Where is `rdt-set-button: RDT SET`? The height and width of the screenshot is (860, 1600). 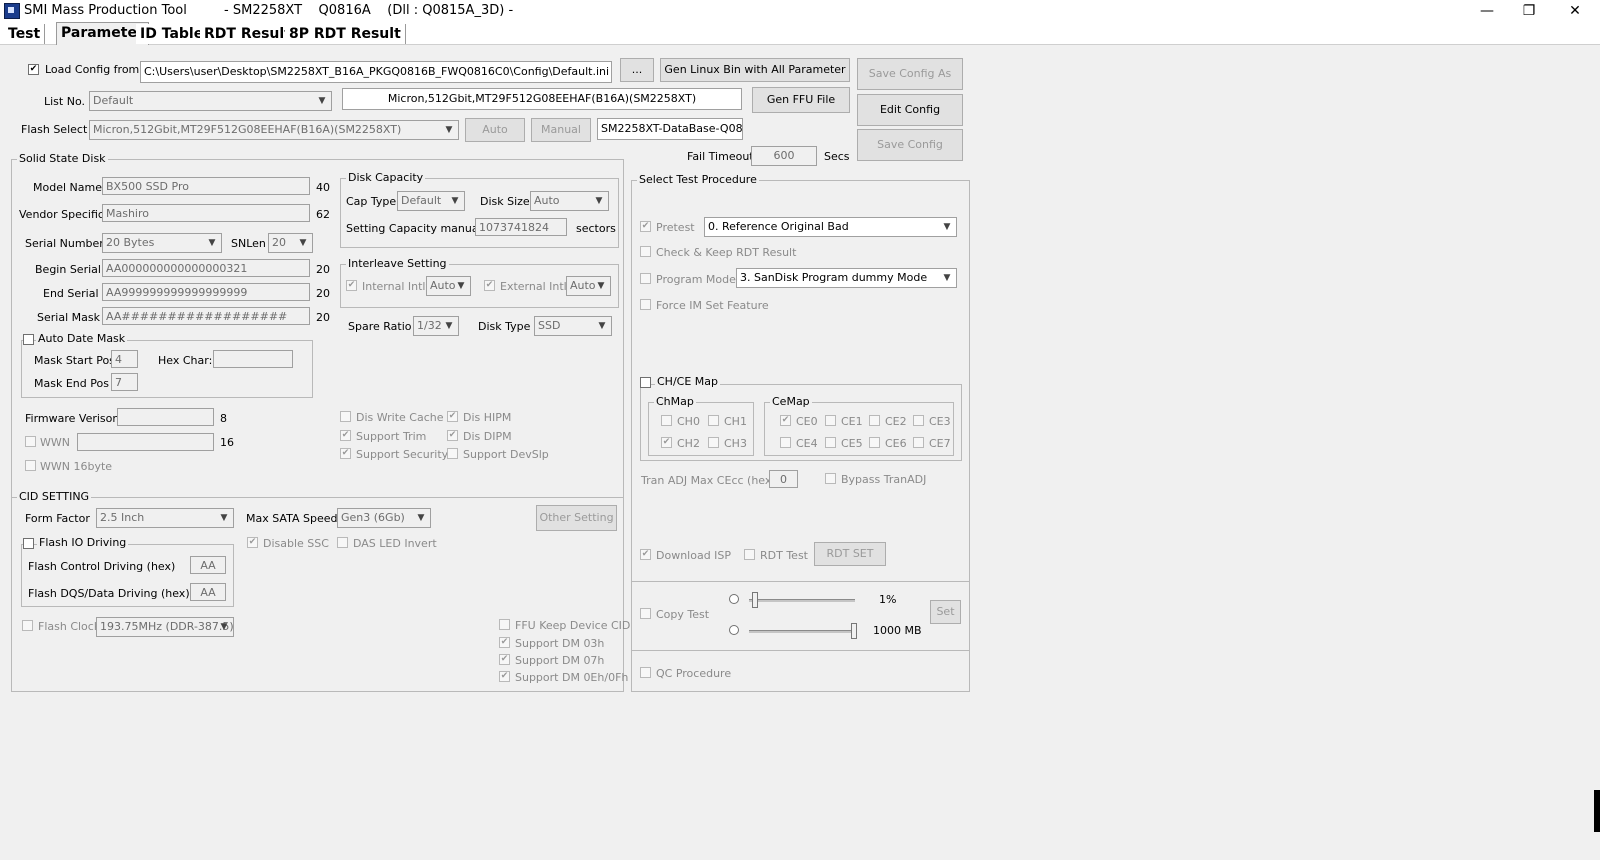
rdt-set-button: RDT SET is located at coordinates (850, 554).